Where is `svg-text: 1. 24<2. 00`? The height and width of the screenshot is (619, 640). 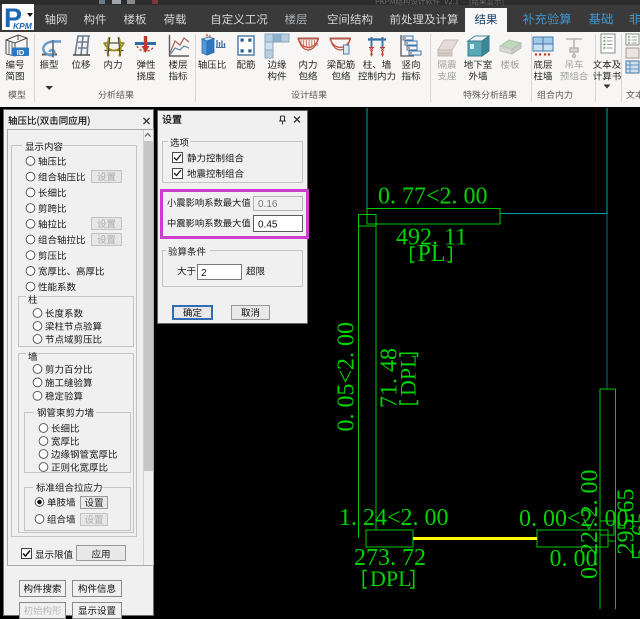
svg-text: 1. 24<2. 00 is located at coordinates (394, 518).